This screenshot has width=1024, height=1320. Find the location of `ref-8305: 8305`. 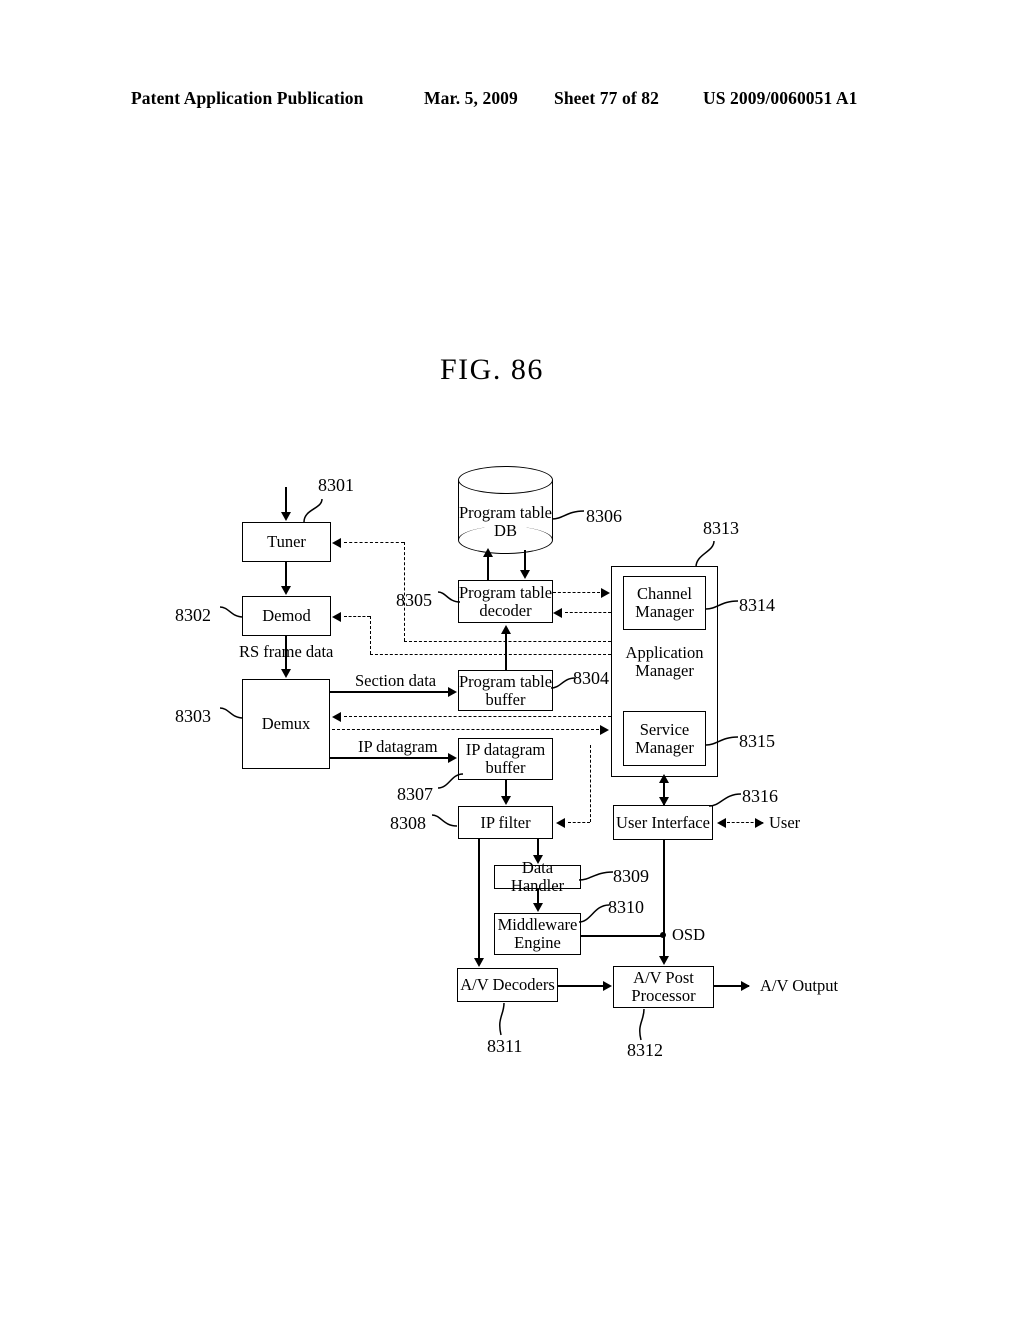

ref-8305: 8305 is located at coordinates (414, 600).